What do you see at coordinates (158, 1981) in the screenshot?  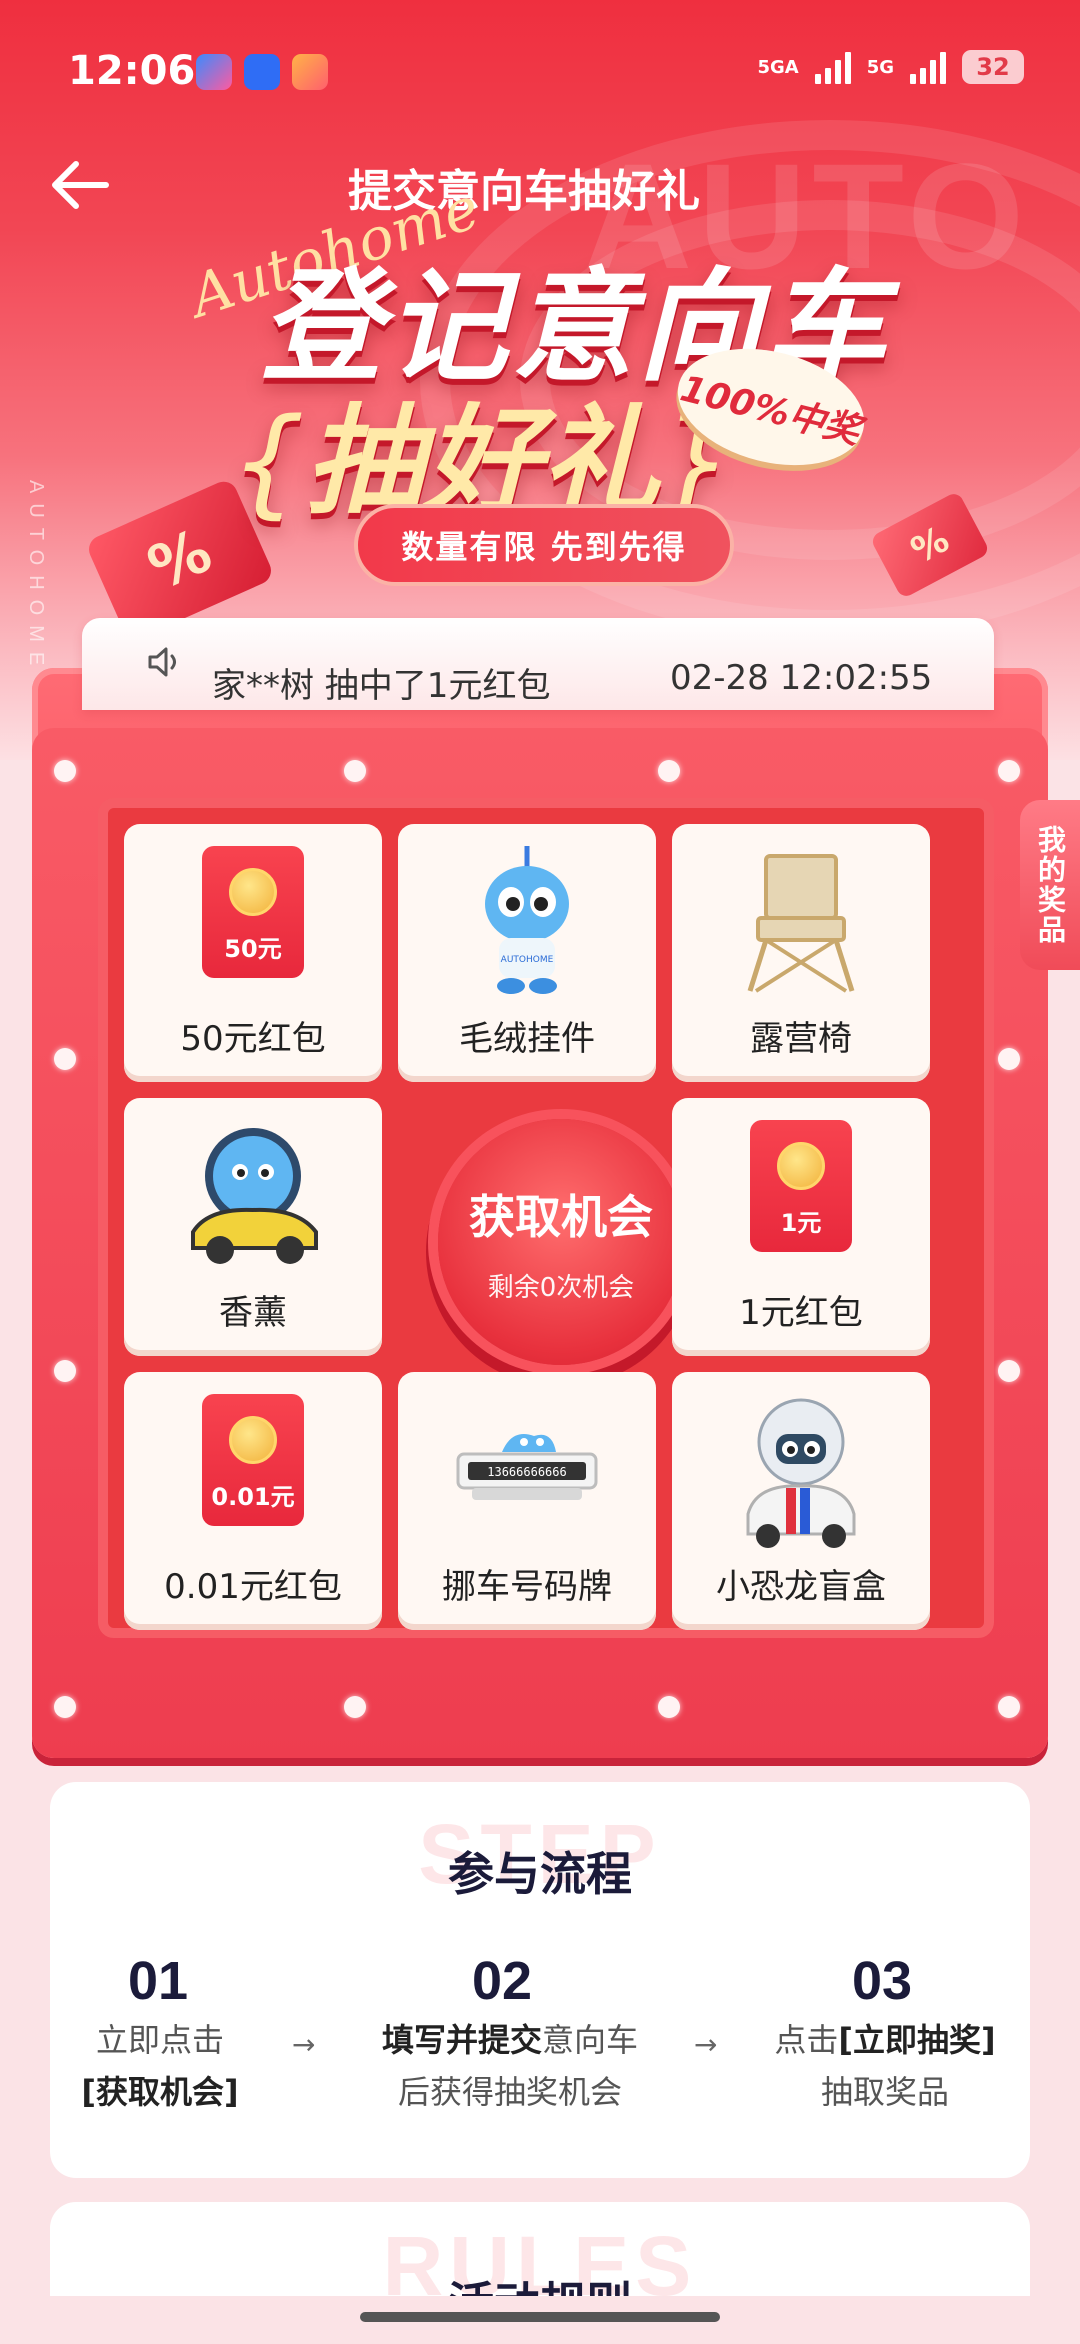 I see `step-number: 01` at bounding box center [158, 1981].